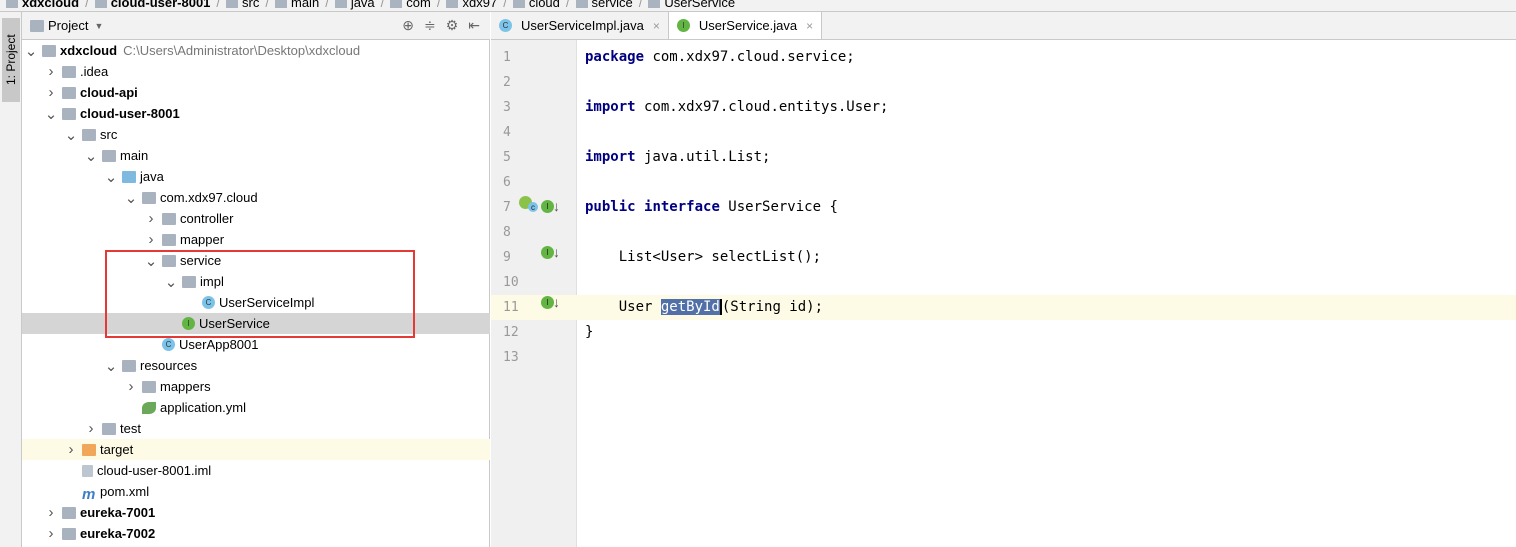 This screenshot has width=1516, height=547. What do you see at coordinates (430, 25) in the screenshot?
I see `collapse-icon: ≑` at bounding box center [430, 25].